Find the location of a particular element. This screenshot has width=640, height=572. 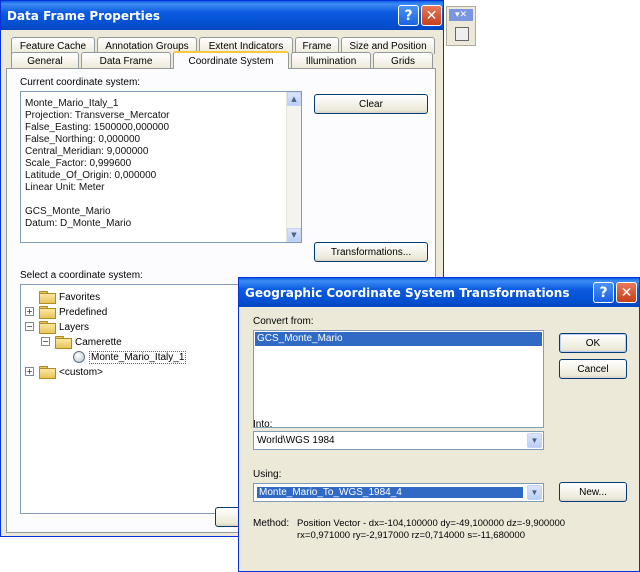

tab-grids: Grids is located at coordinates (403, 60).